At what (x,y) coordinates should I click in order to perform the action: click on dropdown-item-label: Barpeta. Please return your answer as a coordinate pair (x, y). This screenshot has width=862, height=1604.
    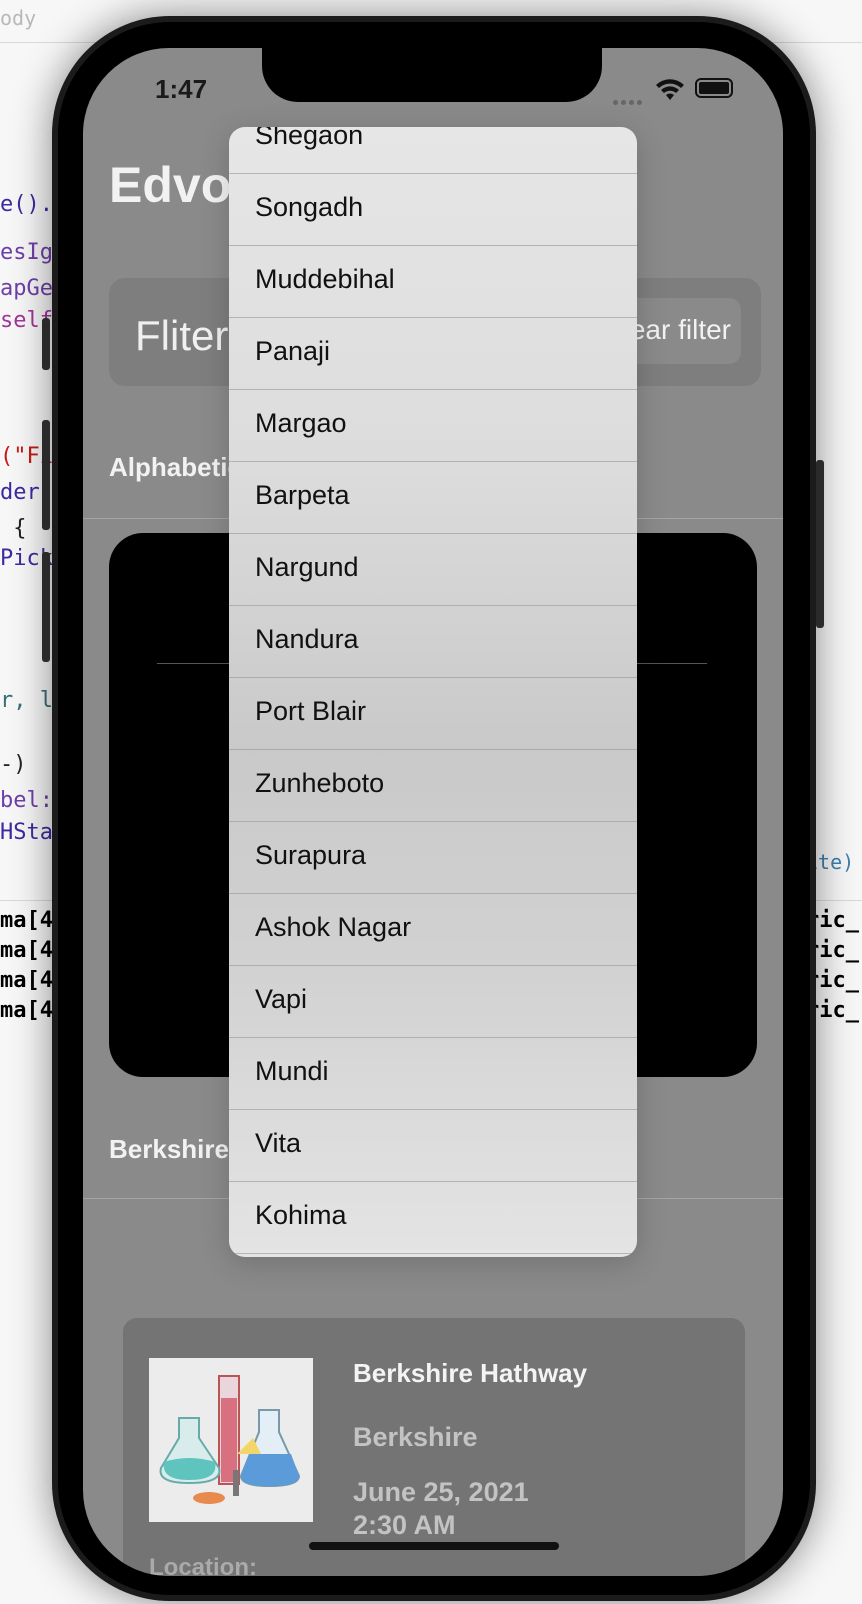
    Looking at the image, I should click on (302, 495).